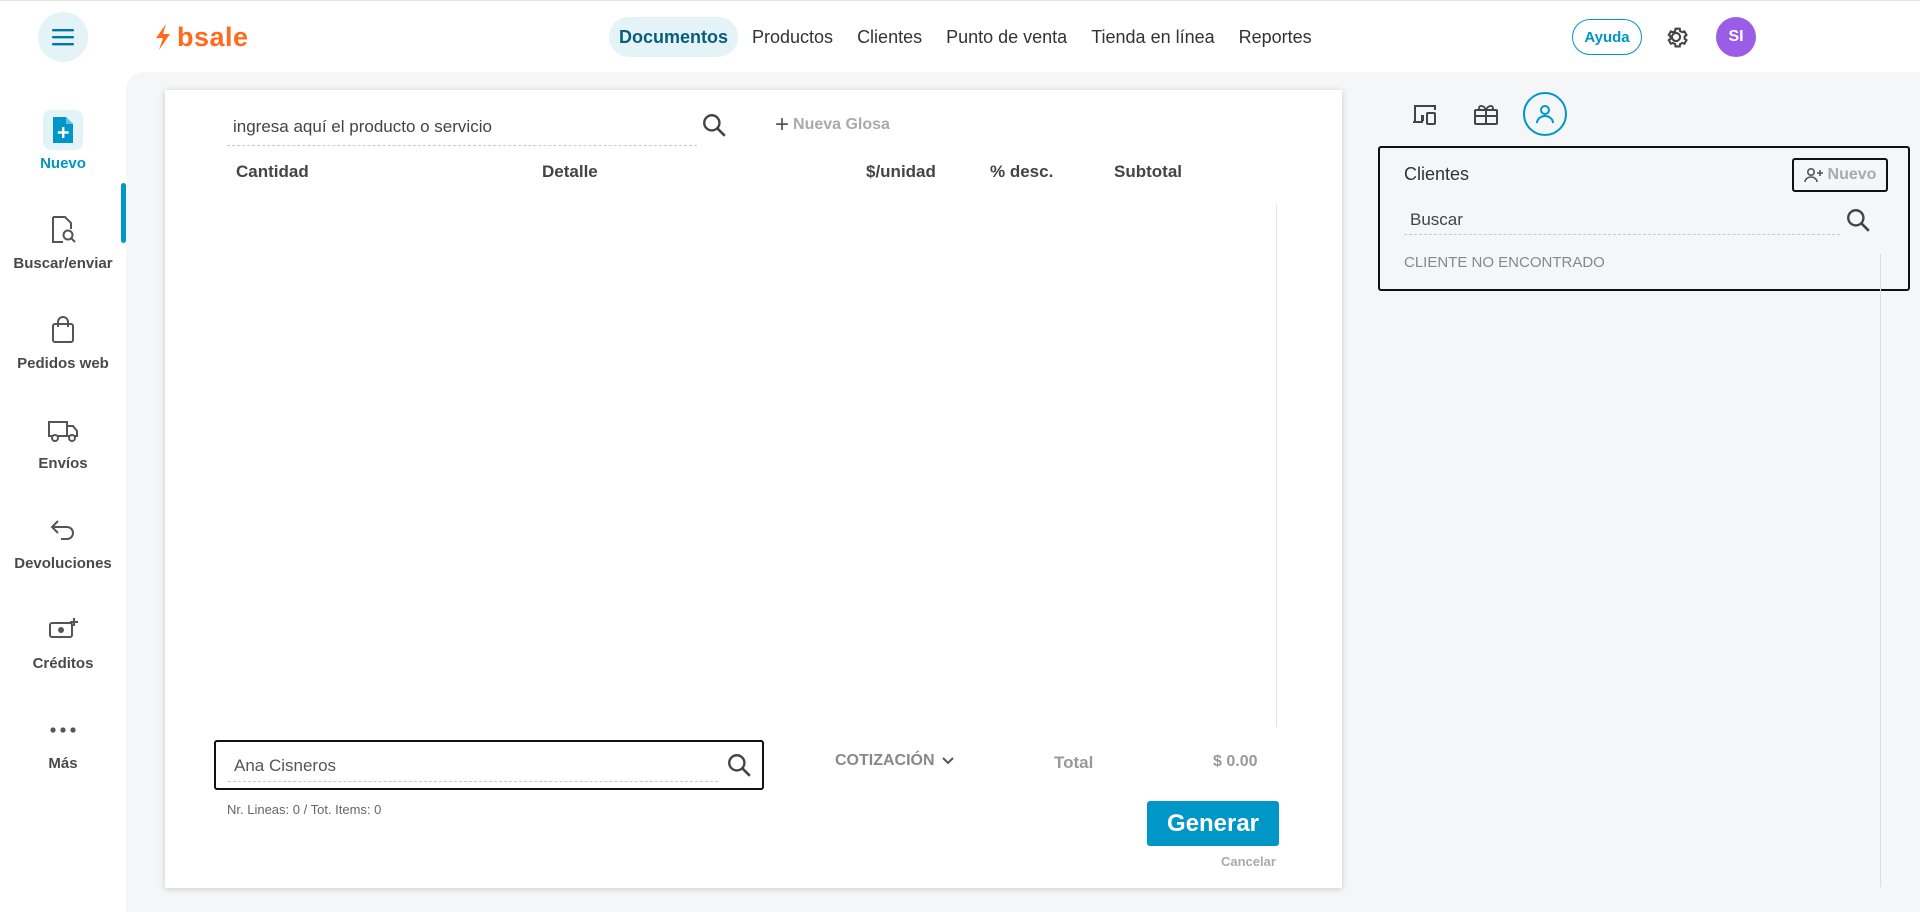  I want to click on sidebar-item-envios: Envíos, so click(63, 455).